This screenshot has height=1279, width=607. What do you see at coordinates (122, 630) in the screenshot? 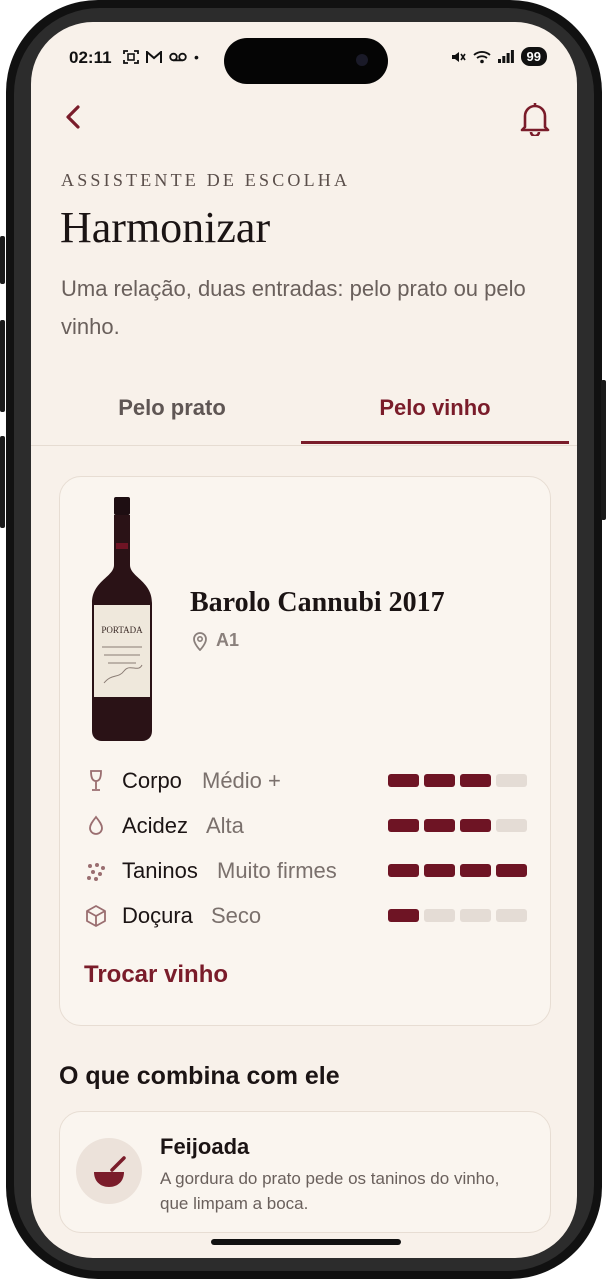
I see `bottle-label-text: PORTADA` at bounding box center [122, 630].